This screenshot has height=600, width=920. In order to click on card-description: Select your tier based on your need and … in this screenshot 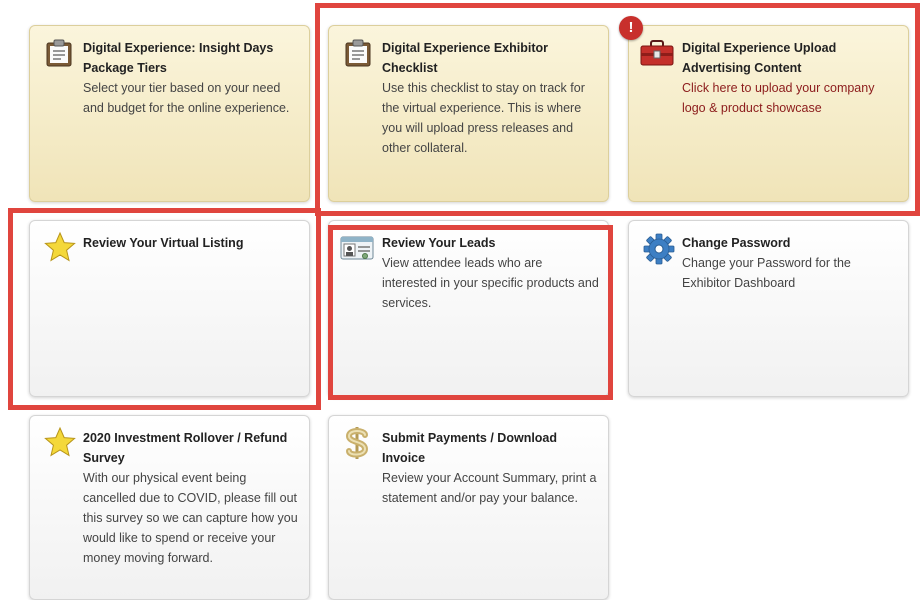, I will do `click(186, 98)`.